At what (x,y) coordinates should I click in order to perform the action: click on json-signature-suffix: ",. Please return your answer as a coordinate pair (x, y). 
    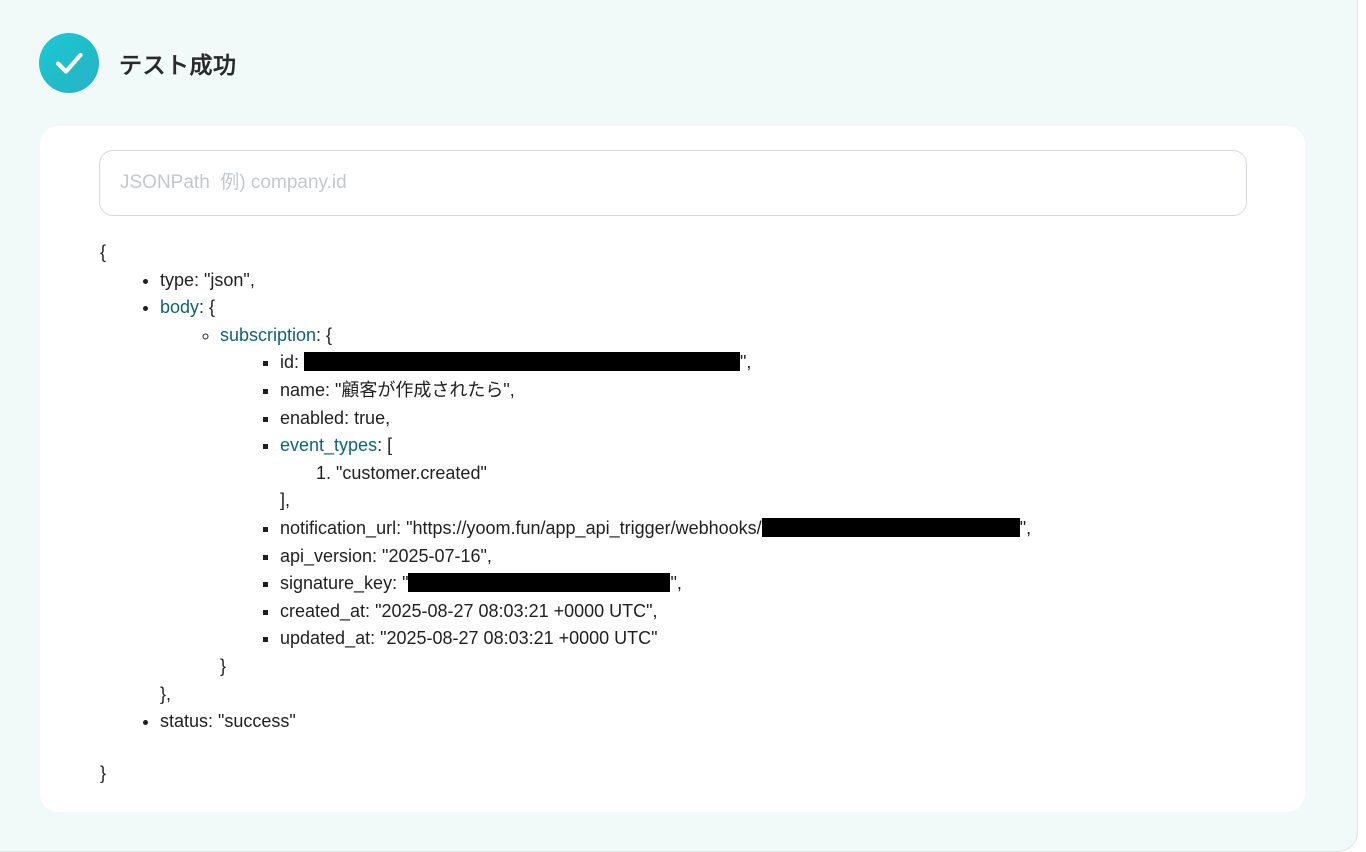
    Looking at the image, I should click on (676, 583).